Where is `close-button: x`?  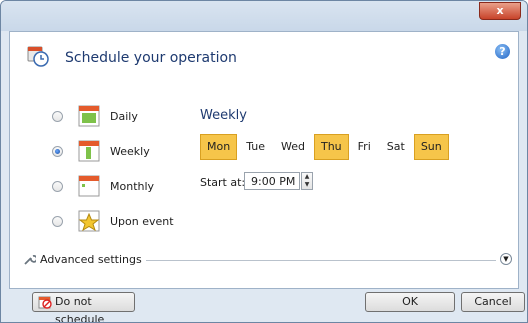
close-button: x is located at coordinates (500, 11).